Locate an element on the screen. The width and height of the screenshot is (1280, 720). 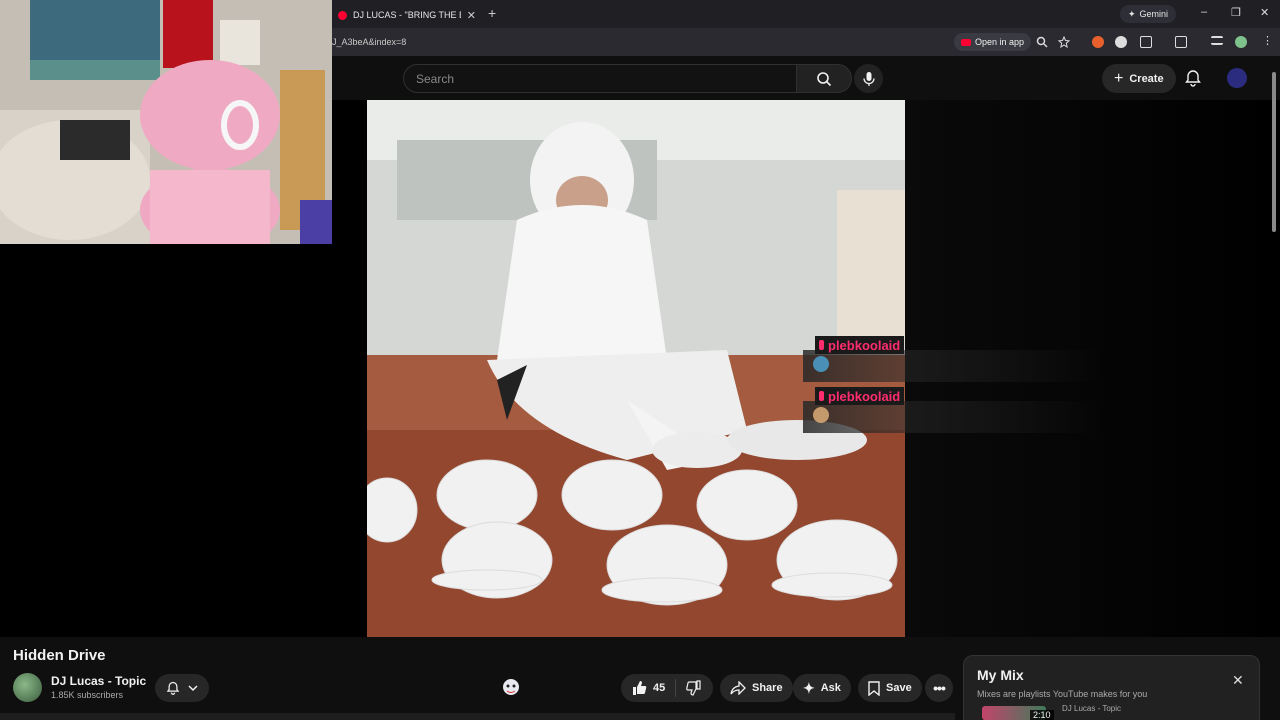
plus-icon: + is located at coordinates (1119, 78).